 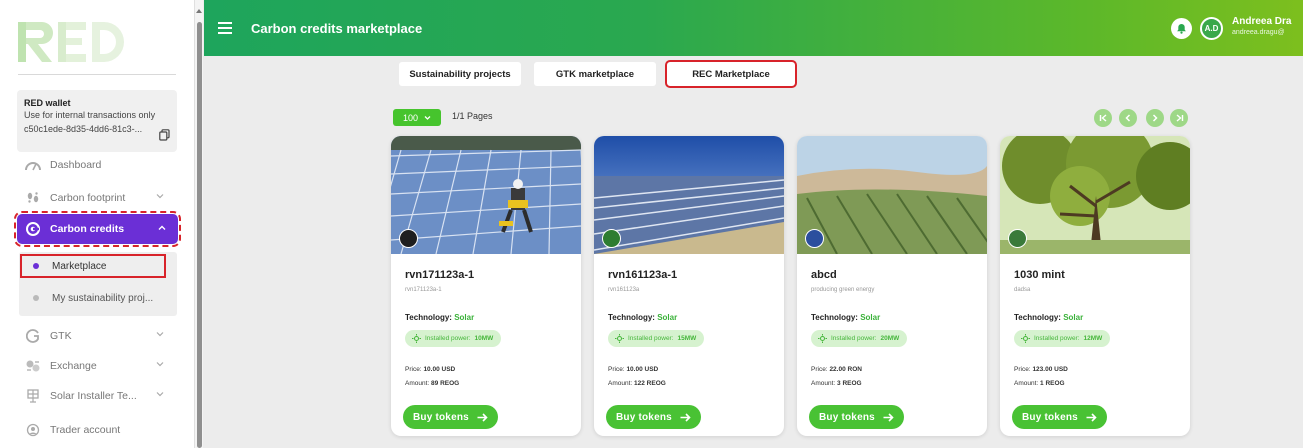 I want to click on amount-value: 3 REOG, so click(x=849, y=383).